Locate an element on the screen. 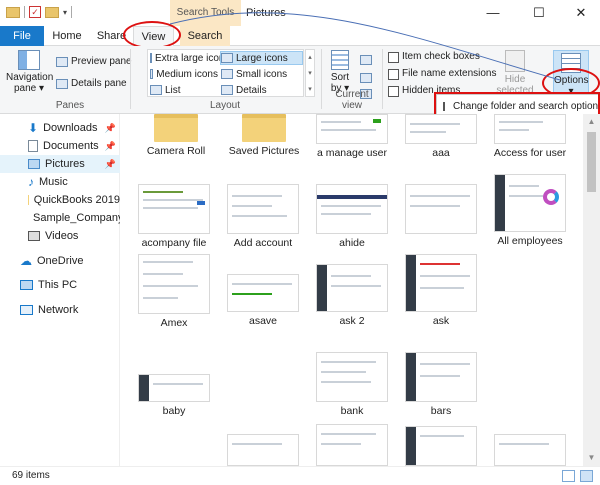 This screenshot has height=485, width=600. maximize-button: ☐ is located at coordinates (539, 13).